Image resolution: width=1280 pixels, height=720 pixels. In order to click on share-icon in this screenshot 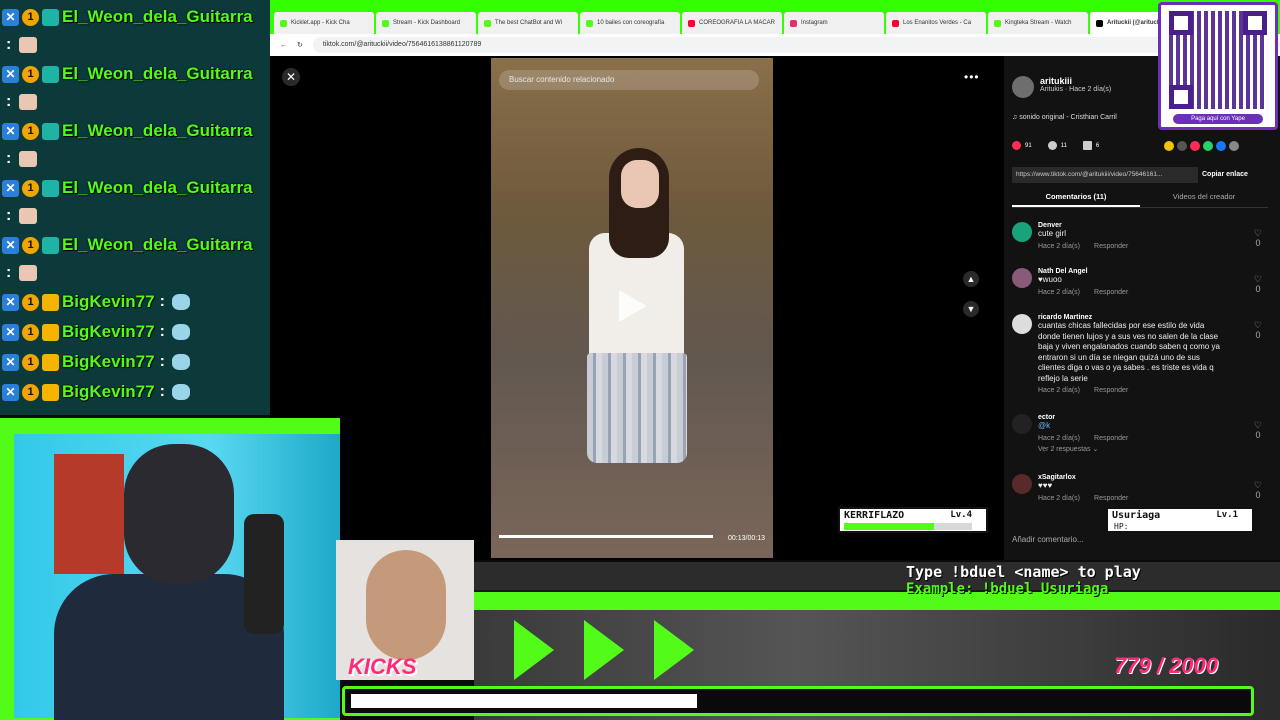, I will do `click(1169, 146)`.